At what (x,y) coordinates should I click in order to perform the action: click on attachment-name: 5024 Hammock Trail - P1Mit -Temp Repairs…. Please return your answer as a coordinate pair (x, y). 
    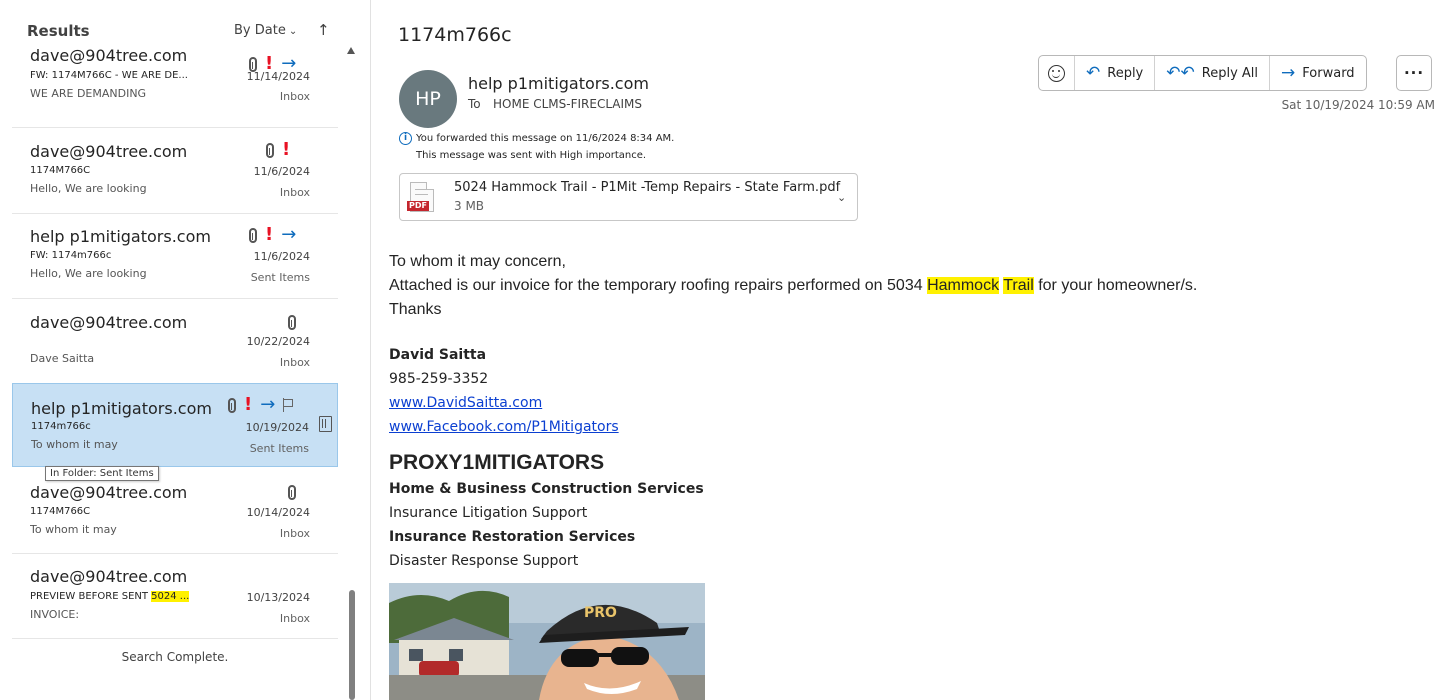
    Looking at the image, I should click on (647, 187).